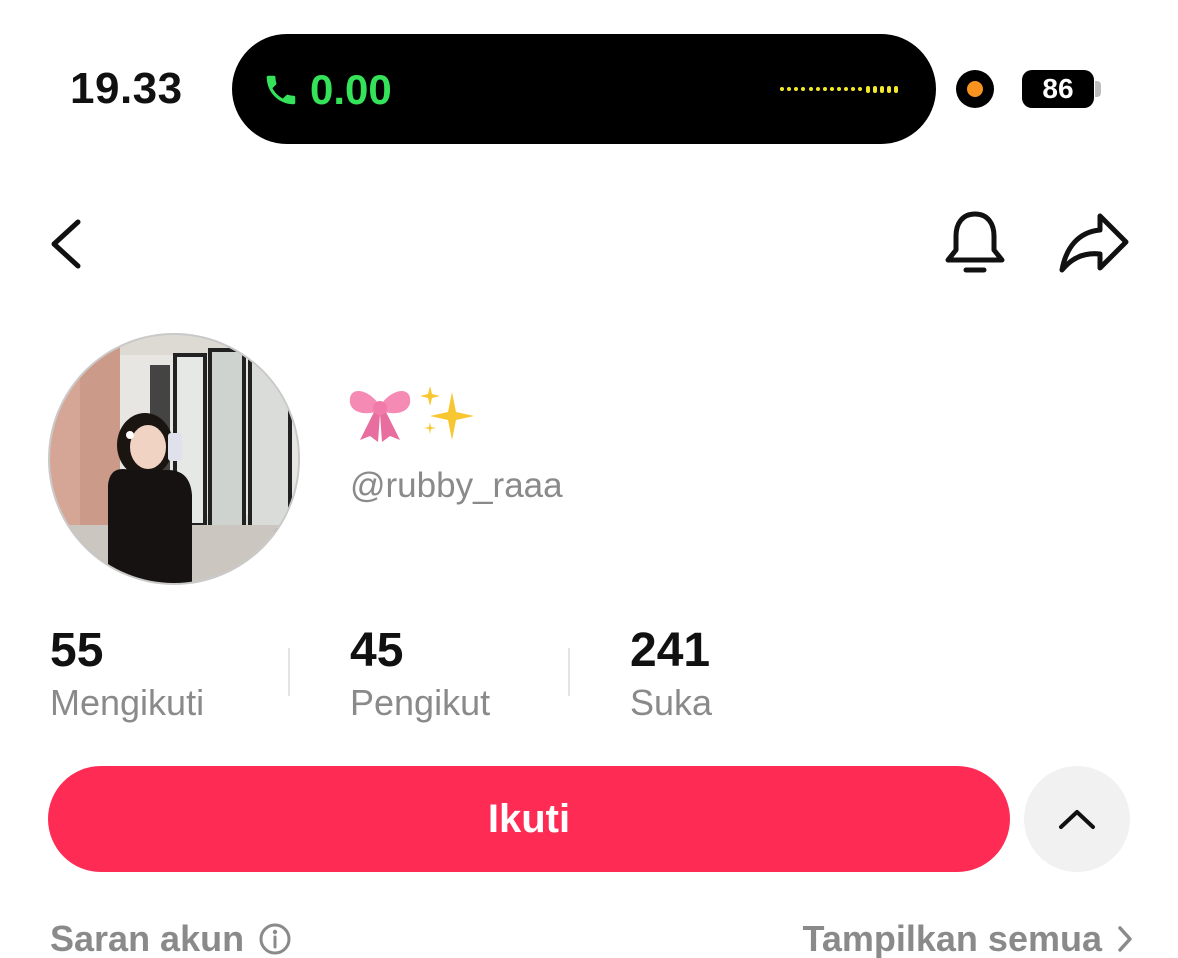 The image size is (1178, 958). I want to click on back-button, so click(72, 244).